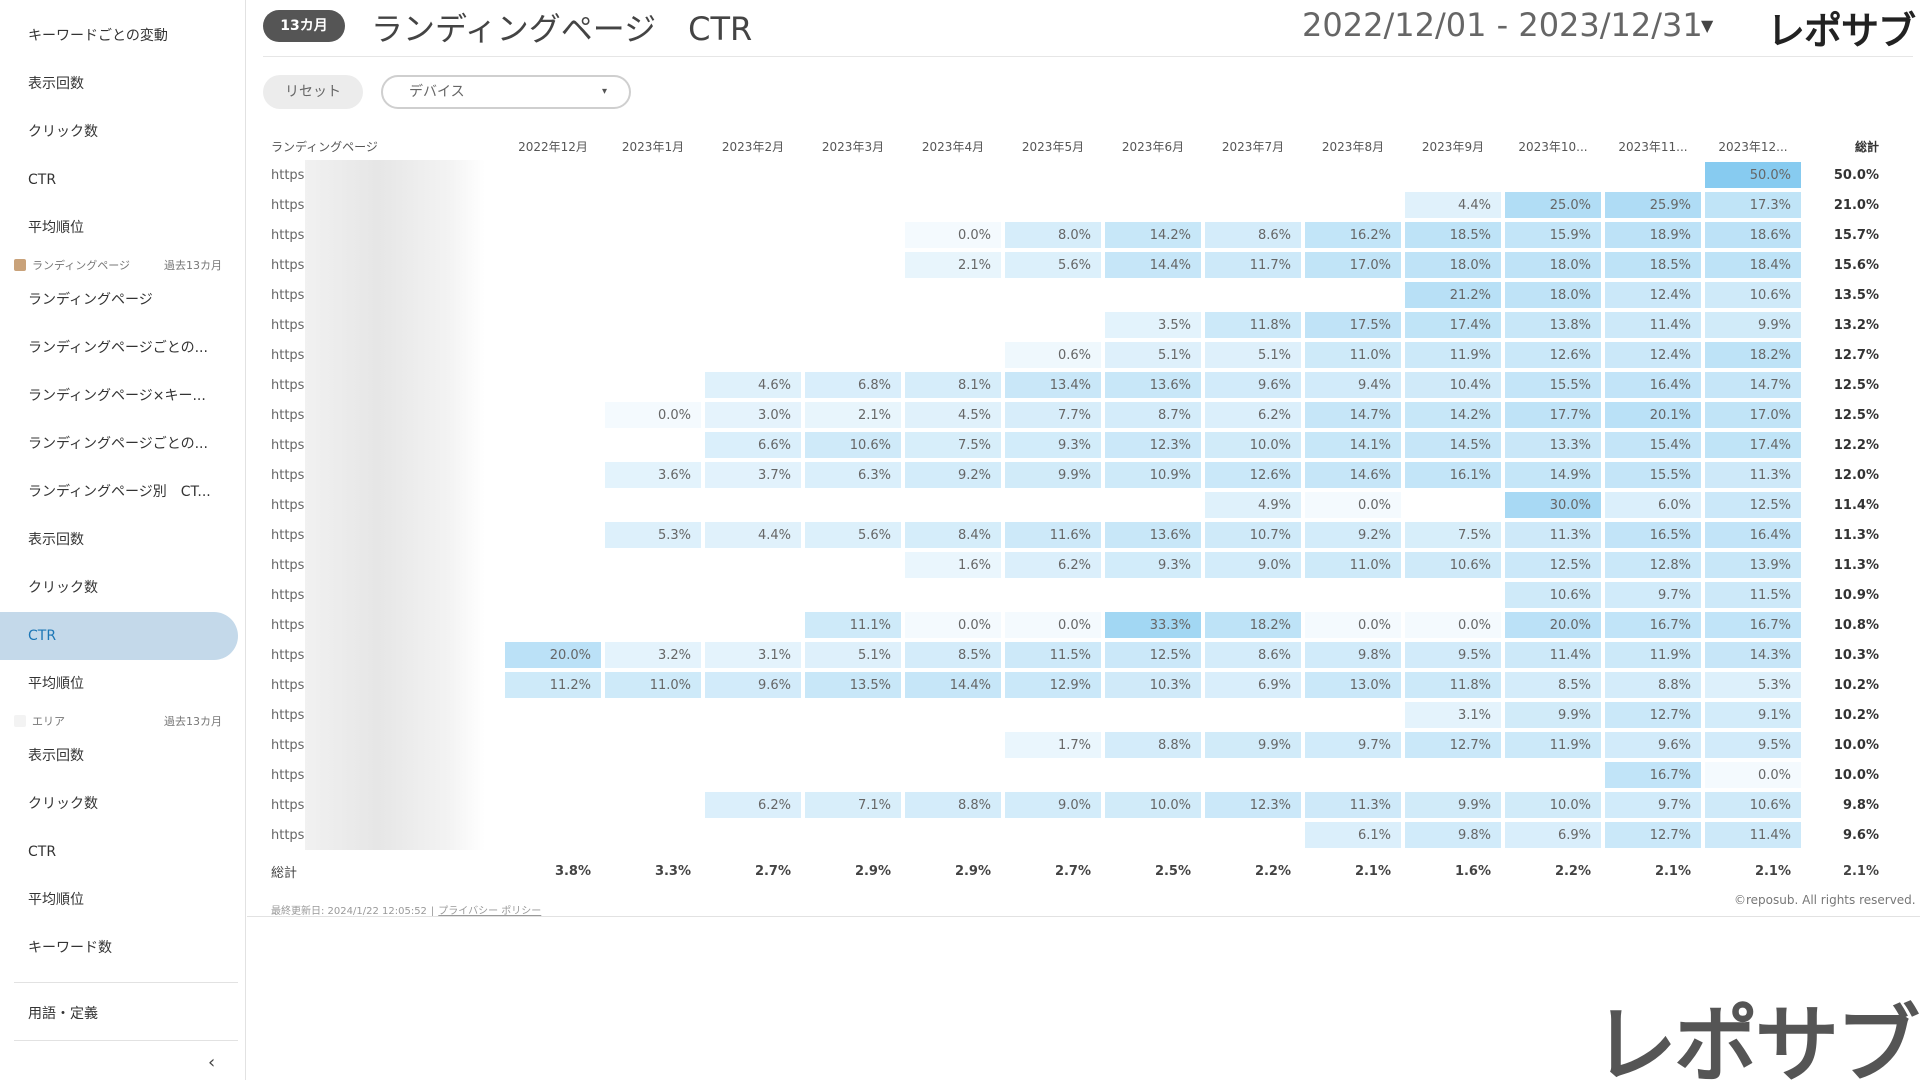 The height and width of the screenshot is (1080, 1920). What do you see at coordinates (1153, 235) in the screenshot?
I see `ctr-cell: 14.2%` at bounding box center [1153, 235].